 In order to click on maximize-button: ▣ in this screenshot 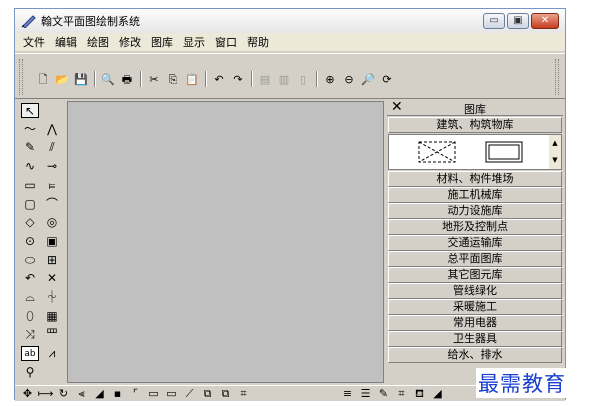, I will do `click(518, 21)`.